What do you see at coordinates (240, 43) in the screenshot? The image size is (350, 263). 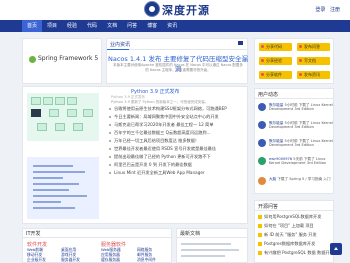 I see `more-icon` at bounding box center [240, 43].